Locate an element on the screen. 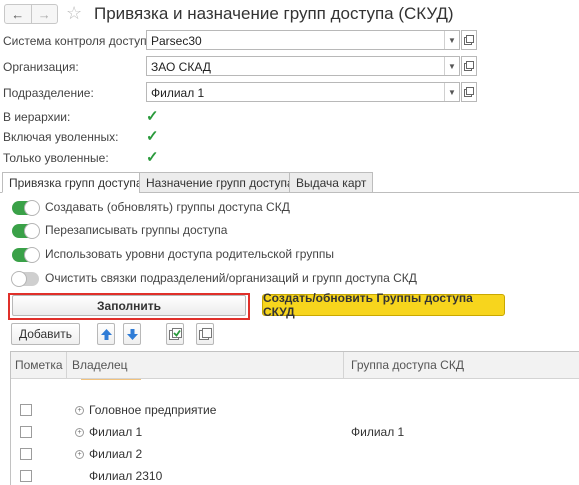  only-dismissed-label: Только уволенные: is located at coordinates (56, 158).